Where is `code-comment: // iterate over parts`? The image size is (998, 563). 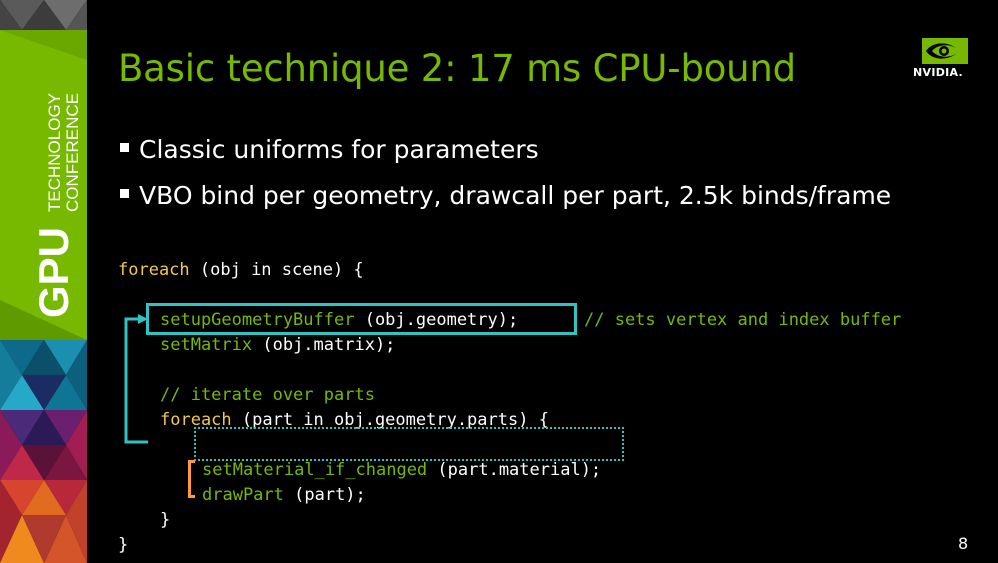
code-comment: // iterate over parts is located at coordinates (267, 395).